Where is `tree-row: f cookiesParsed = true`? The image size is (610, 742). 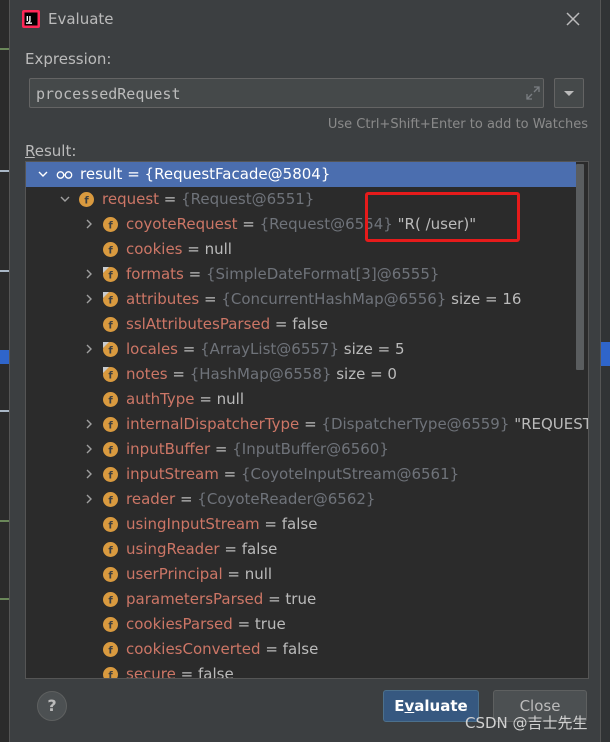
tree-row: f cookiesParsed = true is located at coordinates (301, 624).